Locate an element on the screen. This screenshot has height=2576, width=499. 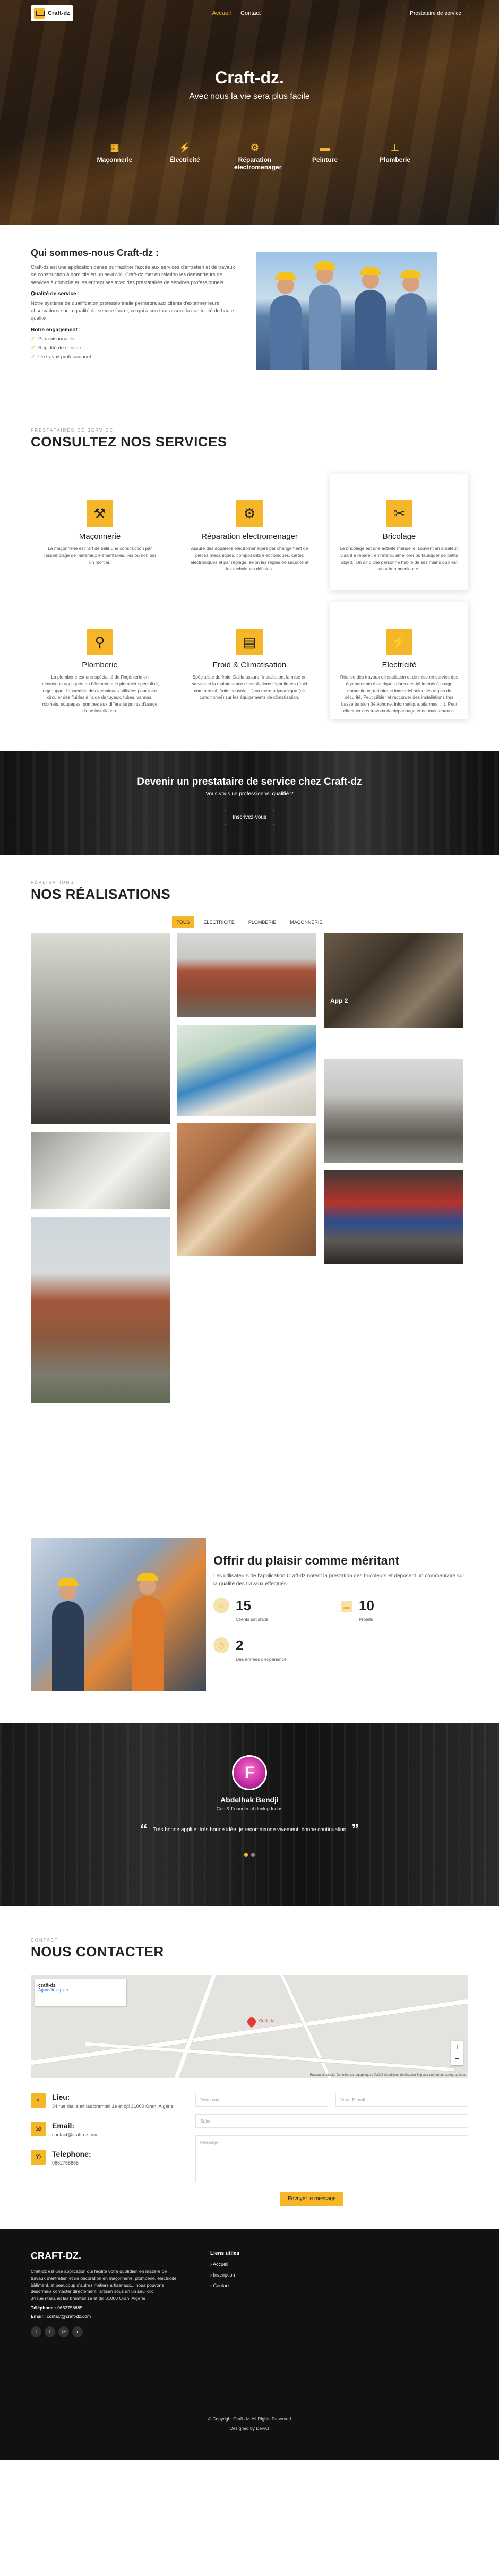
gallery-item-bathroom is located at coordinates (100, 1170).